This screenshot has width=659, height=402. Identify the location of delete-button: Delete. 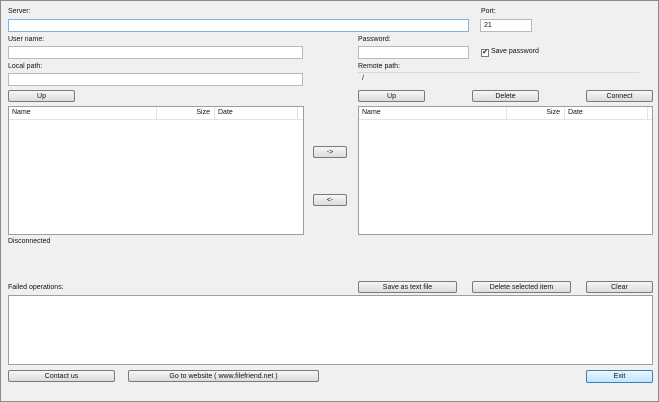
(505, 96).